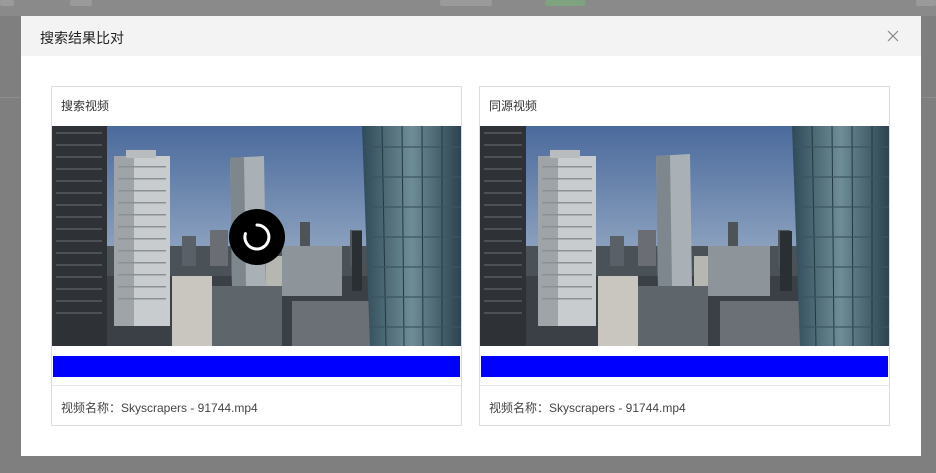  I want to click on loading-spinner-icon, so click(257, 237).